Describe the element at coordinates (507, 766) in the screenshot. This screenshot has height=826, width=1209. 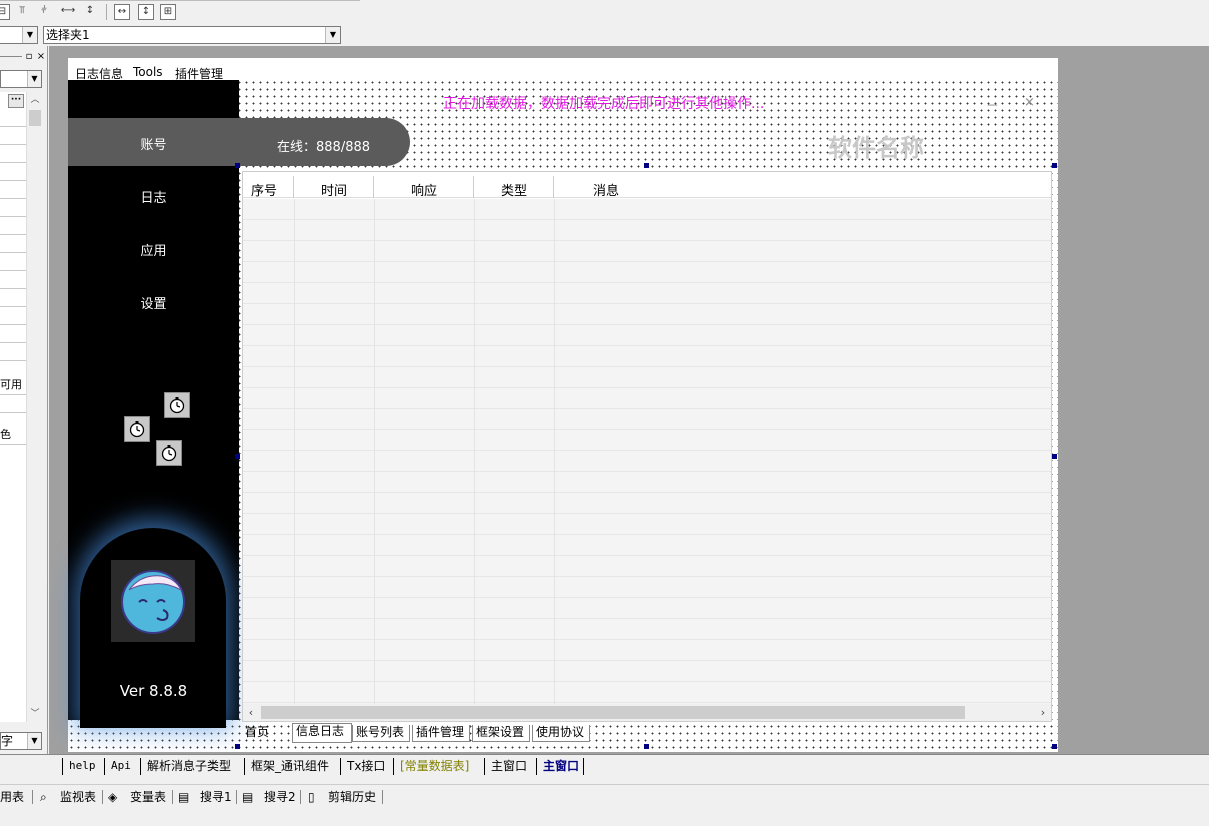
I see `file-tab-main-window: 主窗口` at that location.